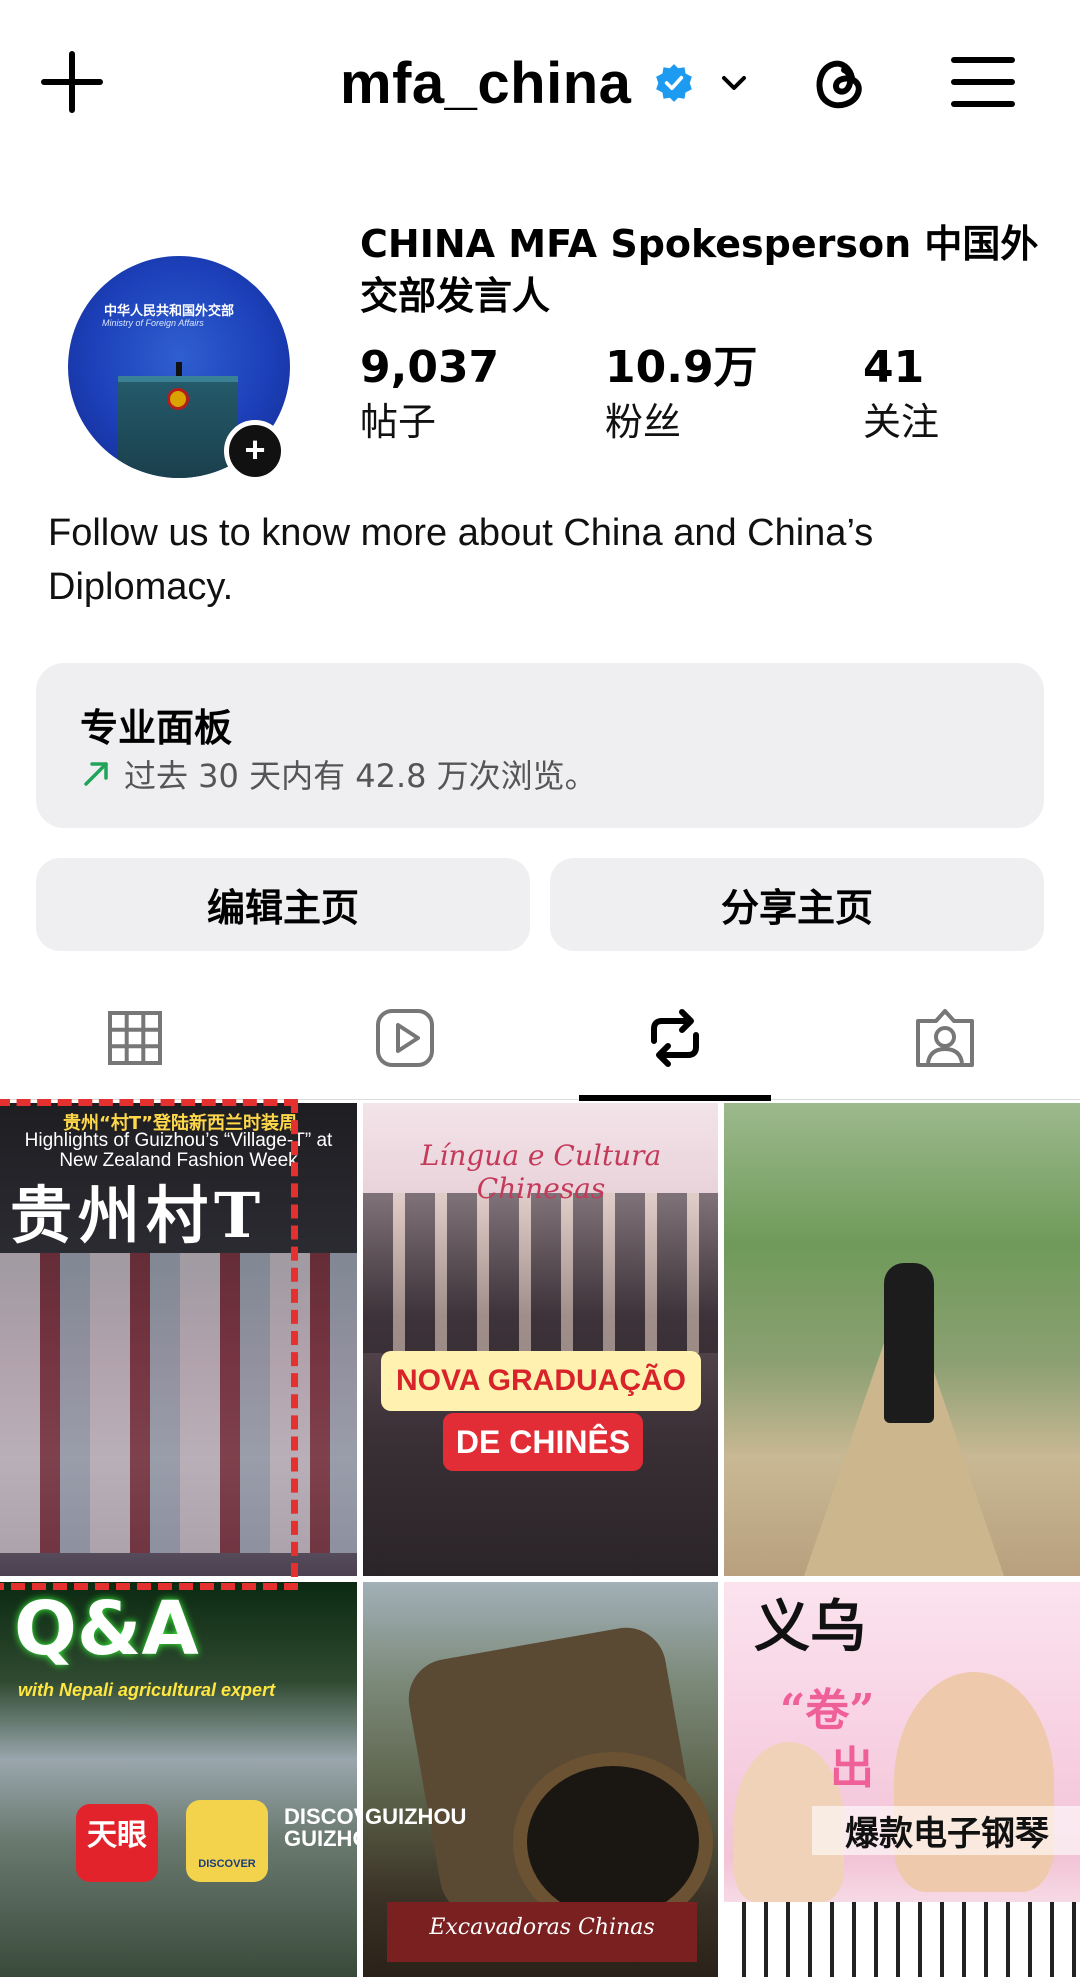  Describe the element at coordinates (255, 451) in the screenshot. I see `add-story-button: +` at that location.